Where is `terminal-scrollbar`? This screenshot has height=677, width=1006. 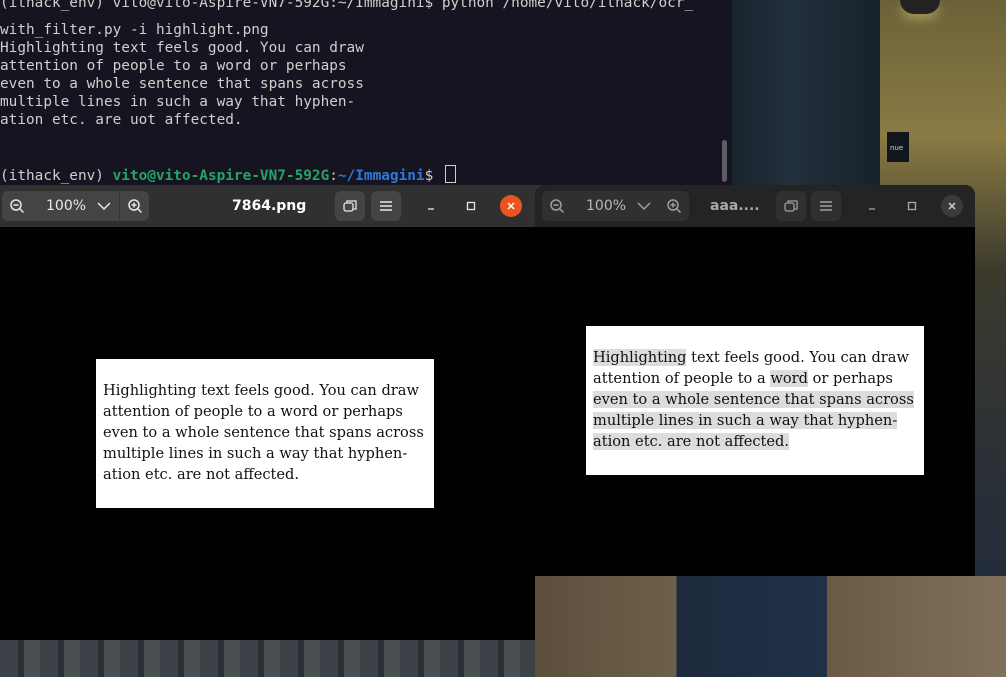
terminal-scrollbar is located at coordinates (724, 161).